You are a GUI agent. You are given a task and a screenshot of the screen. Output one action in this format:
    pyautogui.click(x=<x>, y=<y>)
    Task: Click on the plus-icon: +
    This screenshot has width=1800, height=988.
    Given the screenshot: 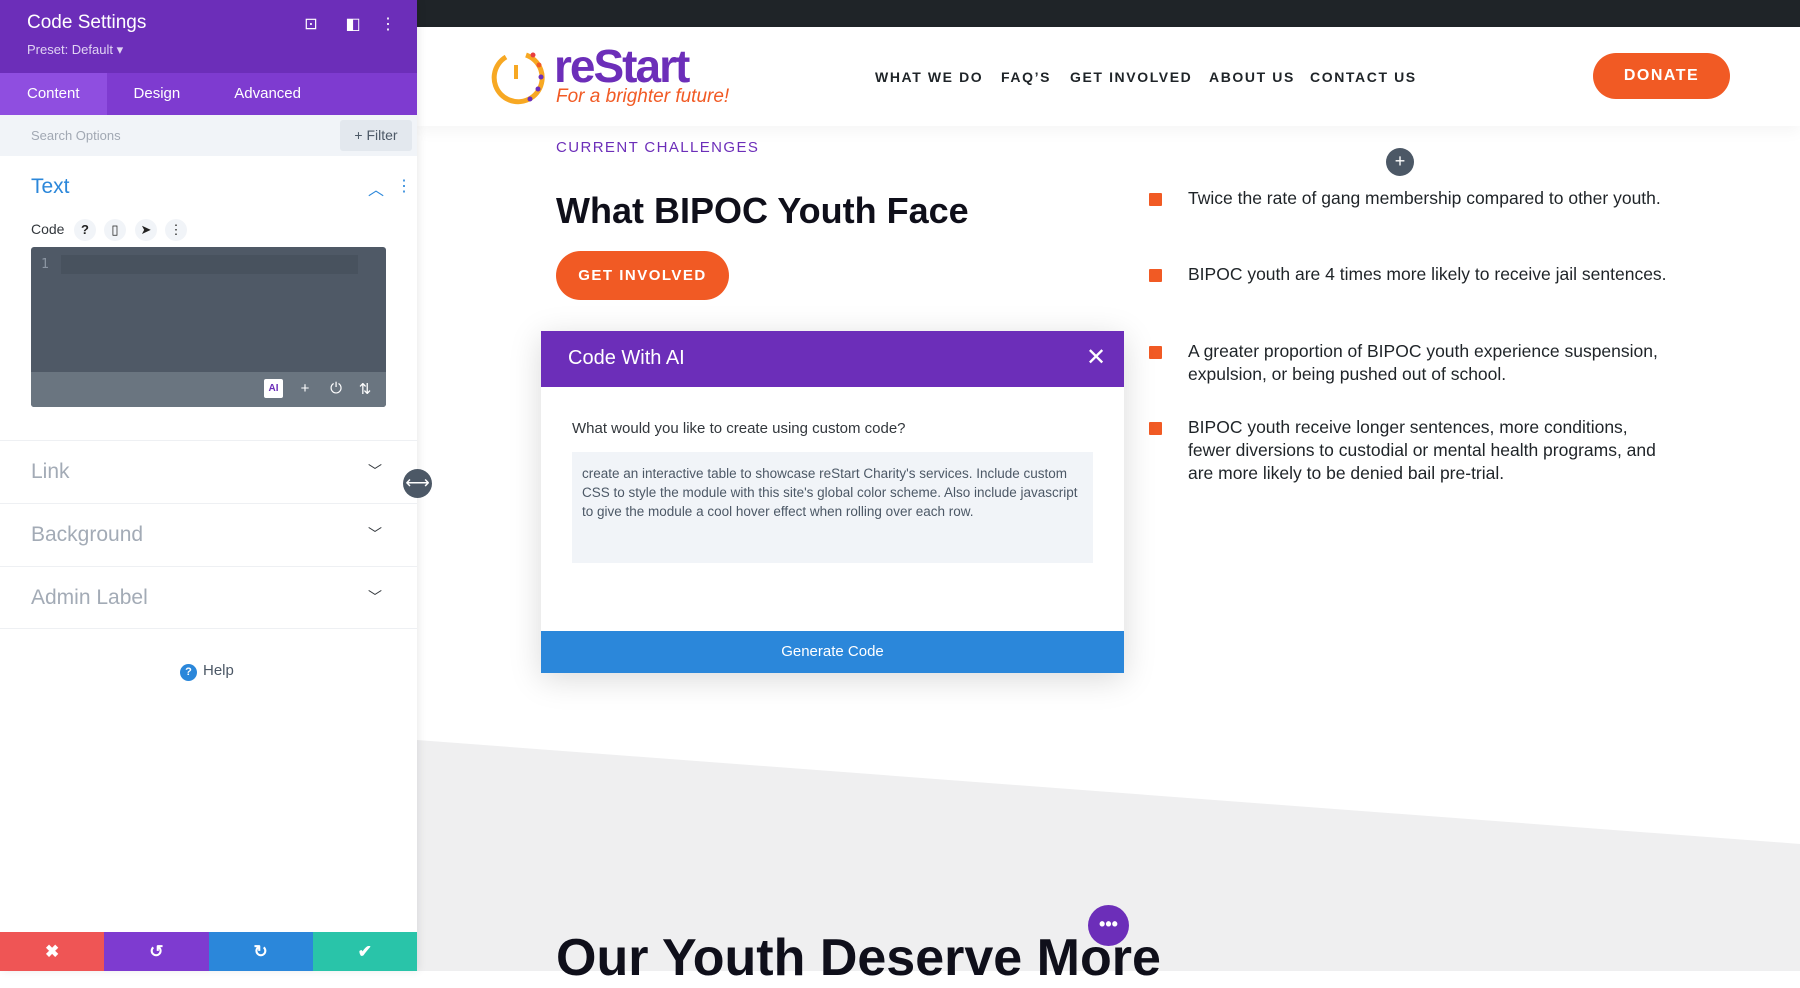 What is the action you would take?
    pyautogui.click(x=305, y=388)
    